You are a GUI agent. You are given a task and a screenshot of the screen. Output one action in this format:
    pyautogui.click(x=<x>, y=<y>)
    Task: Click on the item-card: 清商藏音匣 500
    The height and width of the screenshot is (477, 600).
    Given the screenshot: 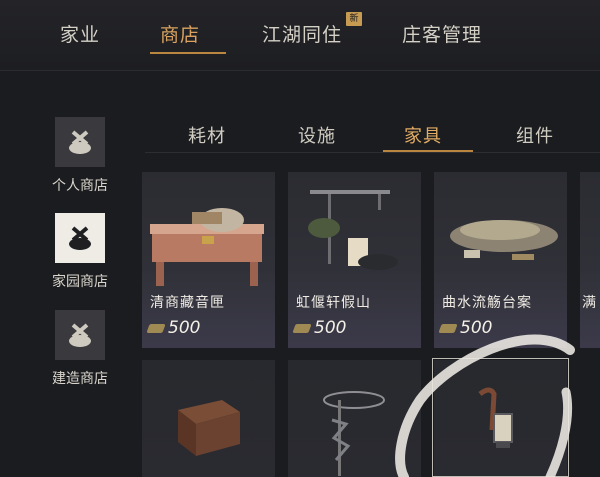 What is the action you would take?
    pyautogui.click(x=208, y=260)
    